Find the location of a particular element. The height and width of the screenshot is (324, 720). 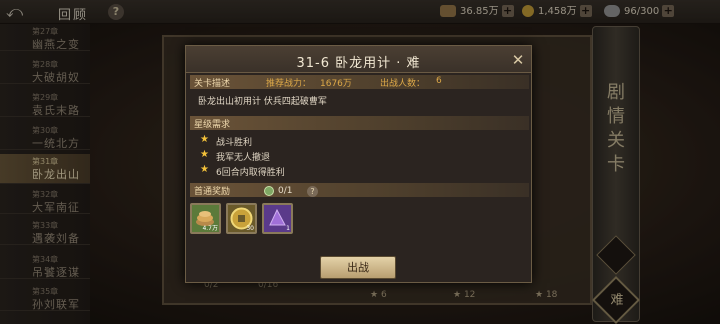

power-value: 1676万 is located at coordinates (336, 84).